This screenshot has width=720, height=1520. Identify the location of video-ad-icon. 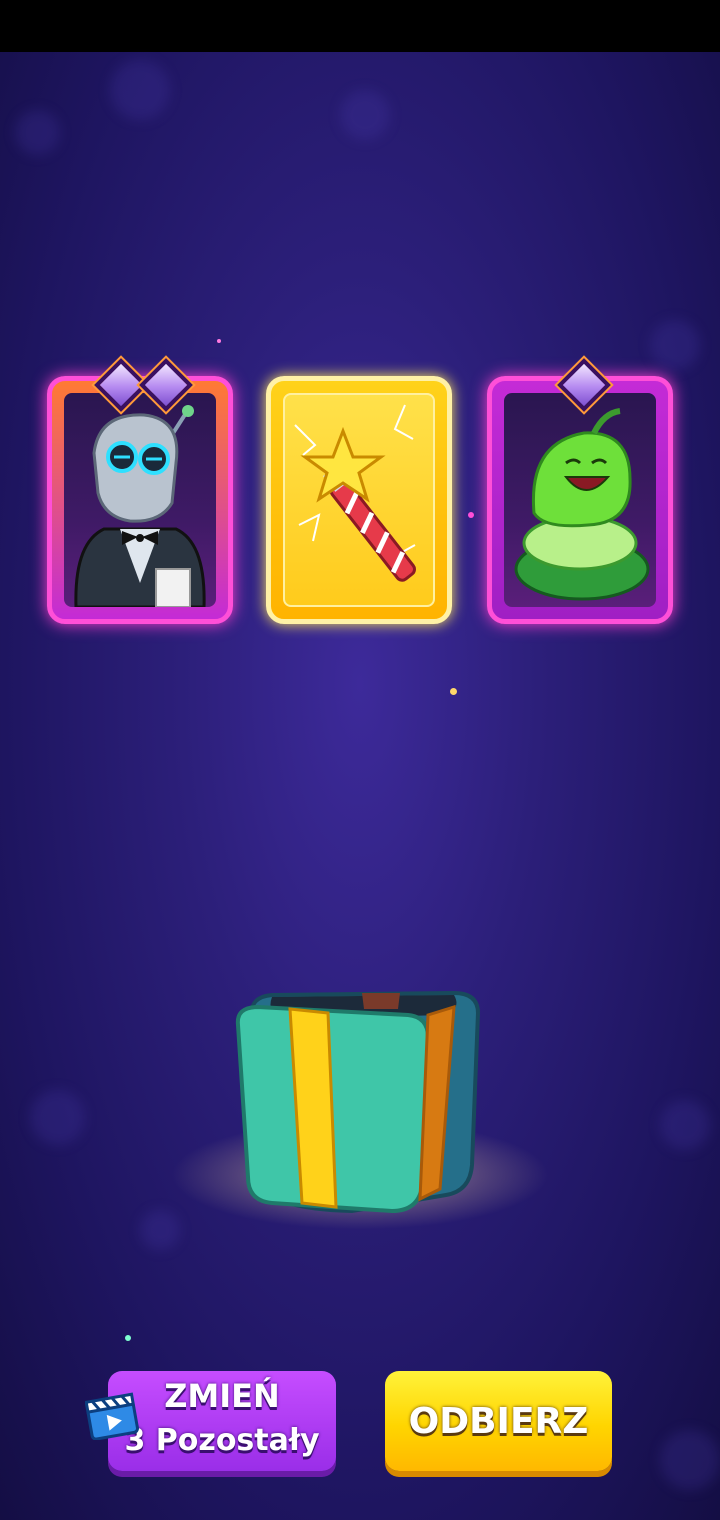
(112, 1416).